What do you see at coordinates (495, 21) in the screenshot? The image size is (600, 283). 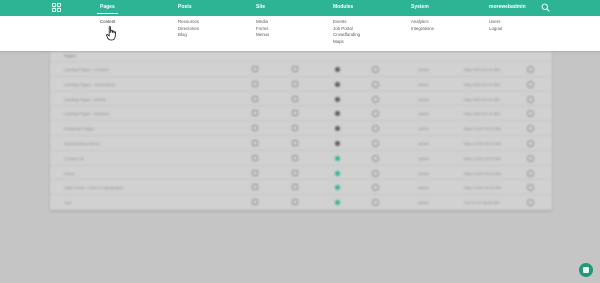 I see `menu-link-users: Users` at bounding box center [495, 21].